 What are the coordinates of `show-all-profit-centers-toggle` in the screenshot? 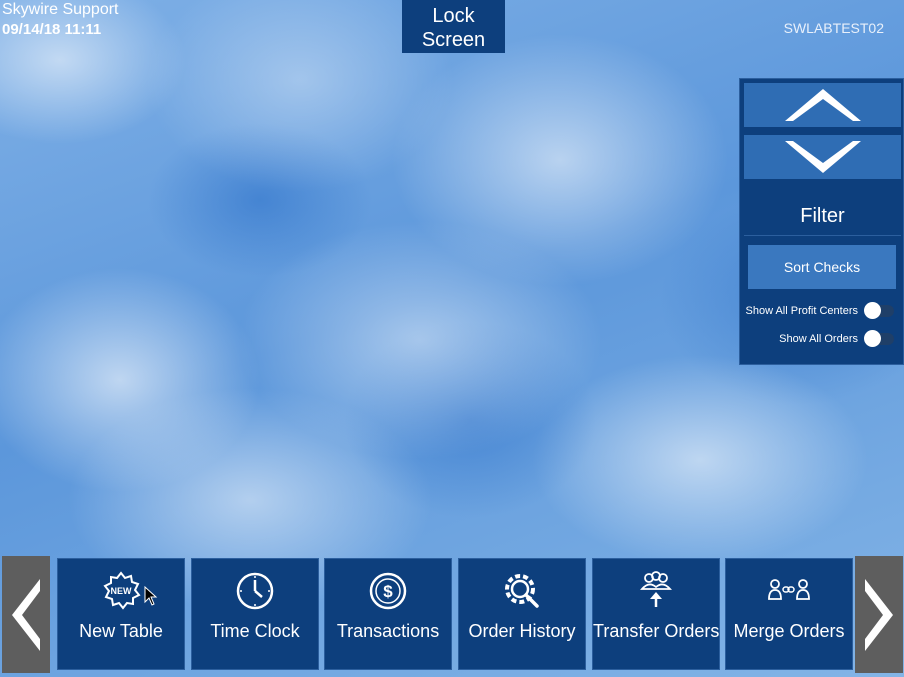 It's located at (879, 310).